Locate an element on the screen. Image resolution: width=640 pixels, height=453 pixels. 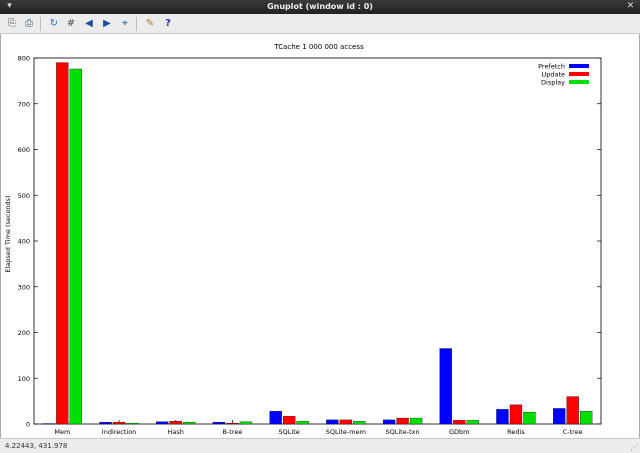
y-tick-label: 300 is located at coordinates (24, 287).